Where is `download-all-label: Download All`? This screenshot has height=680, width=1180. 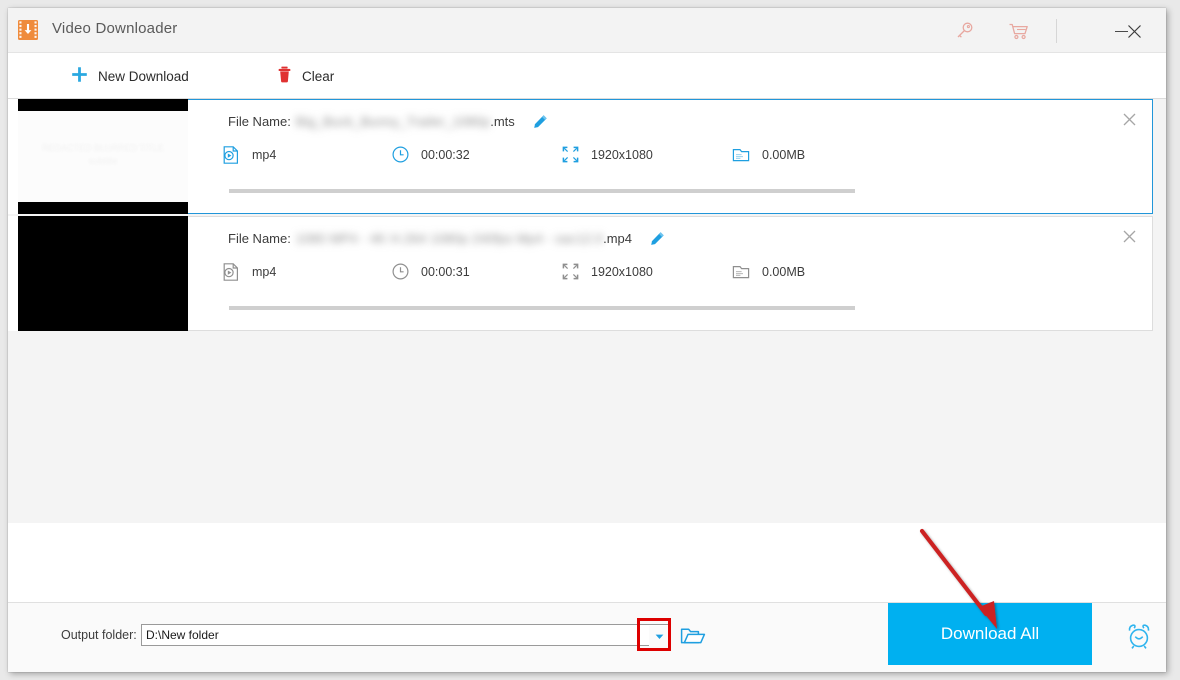 download-all-label: Download All is located at coordinates (990, 633).